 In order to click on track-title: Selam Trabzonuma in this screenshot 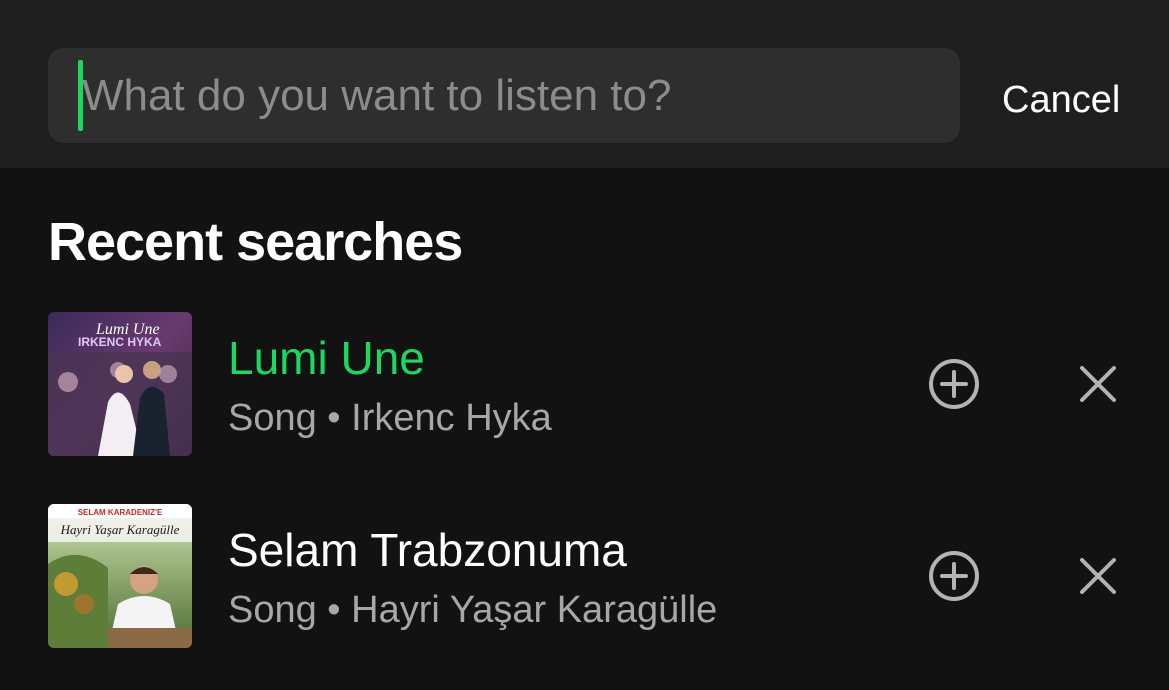, I will do `click(427, 550)`.